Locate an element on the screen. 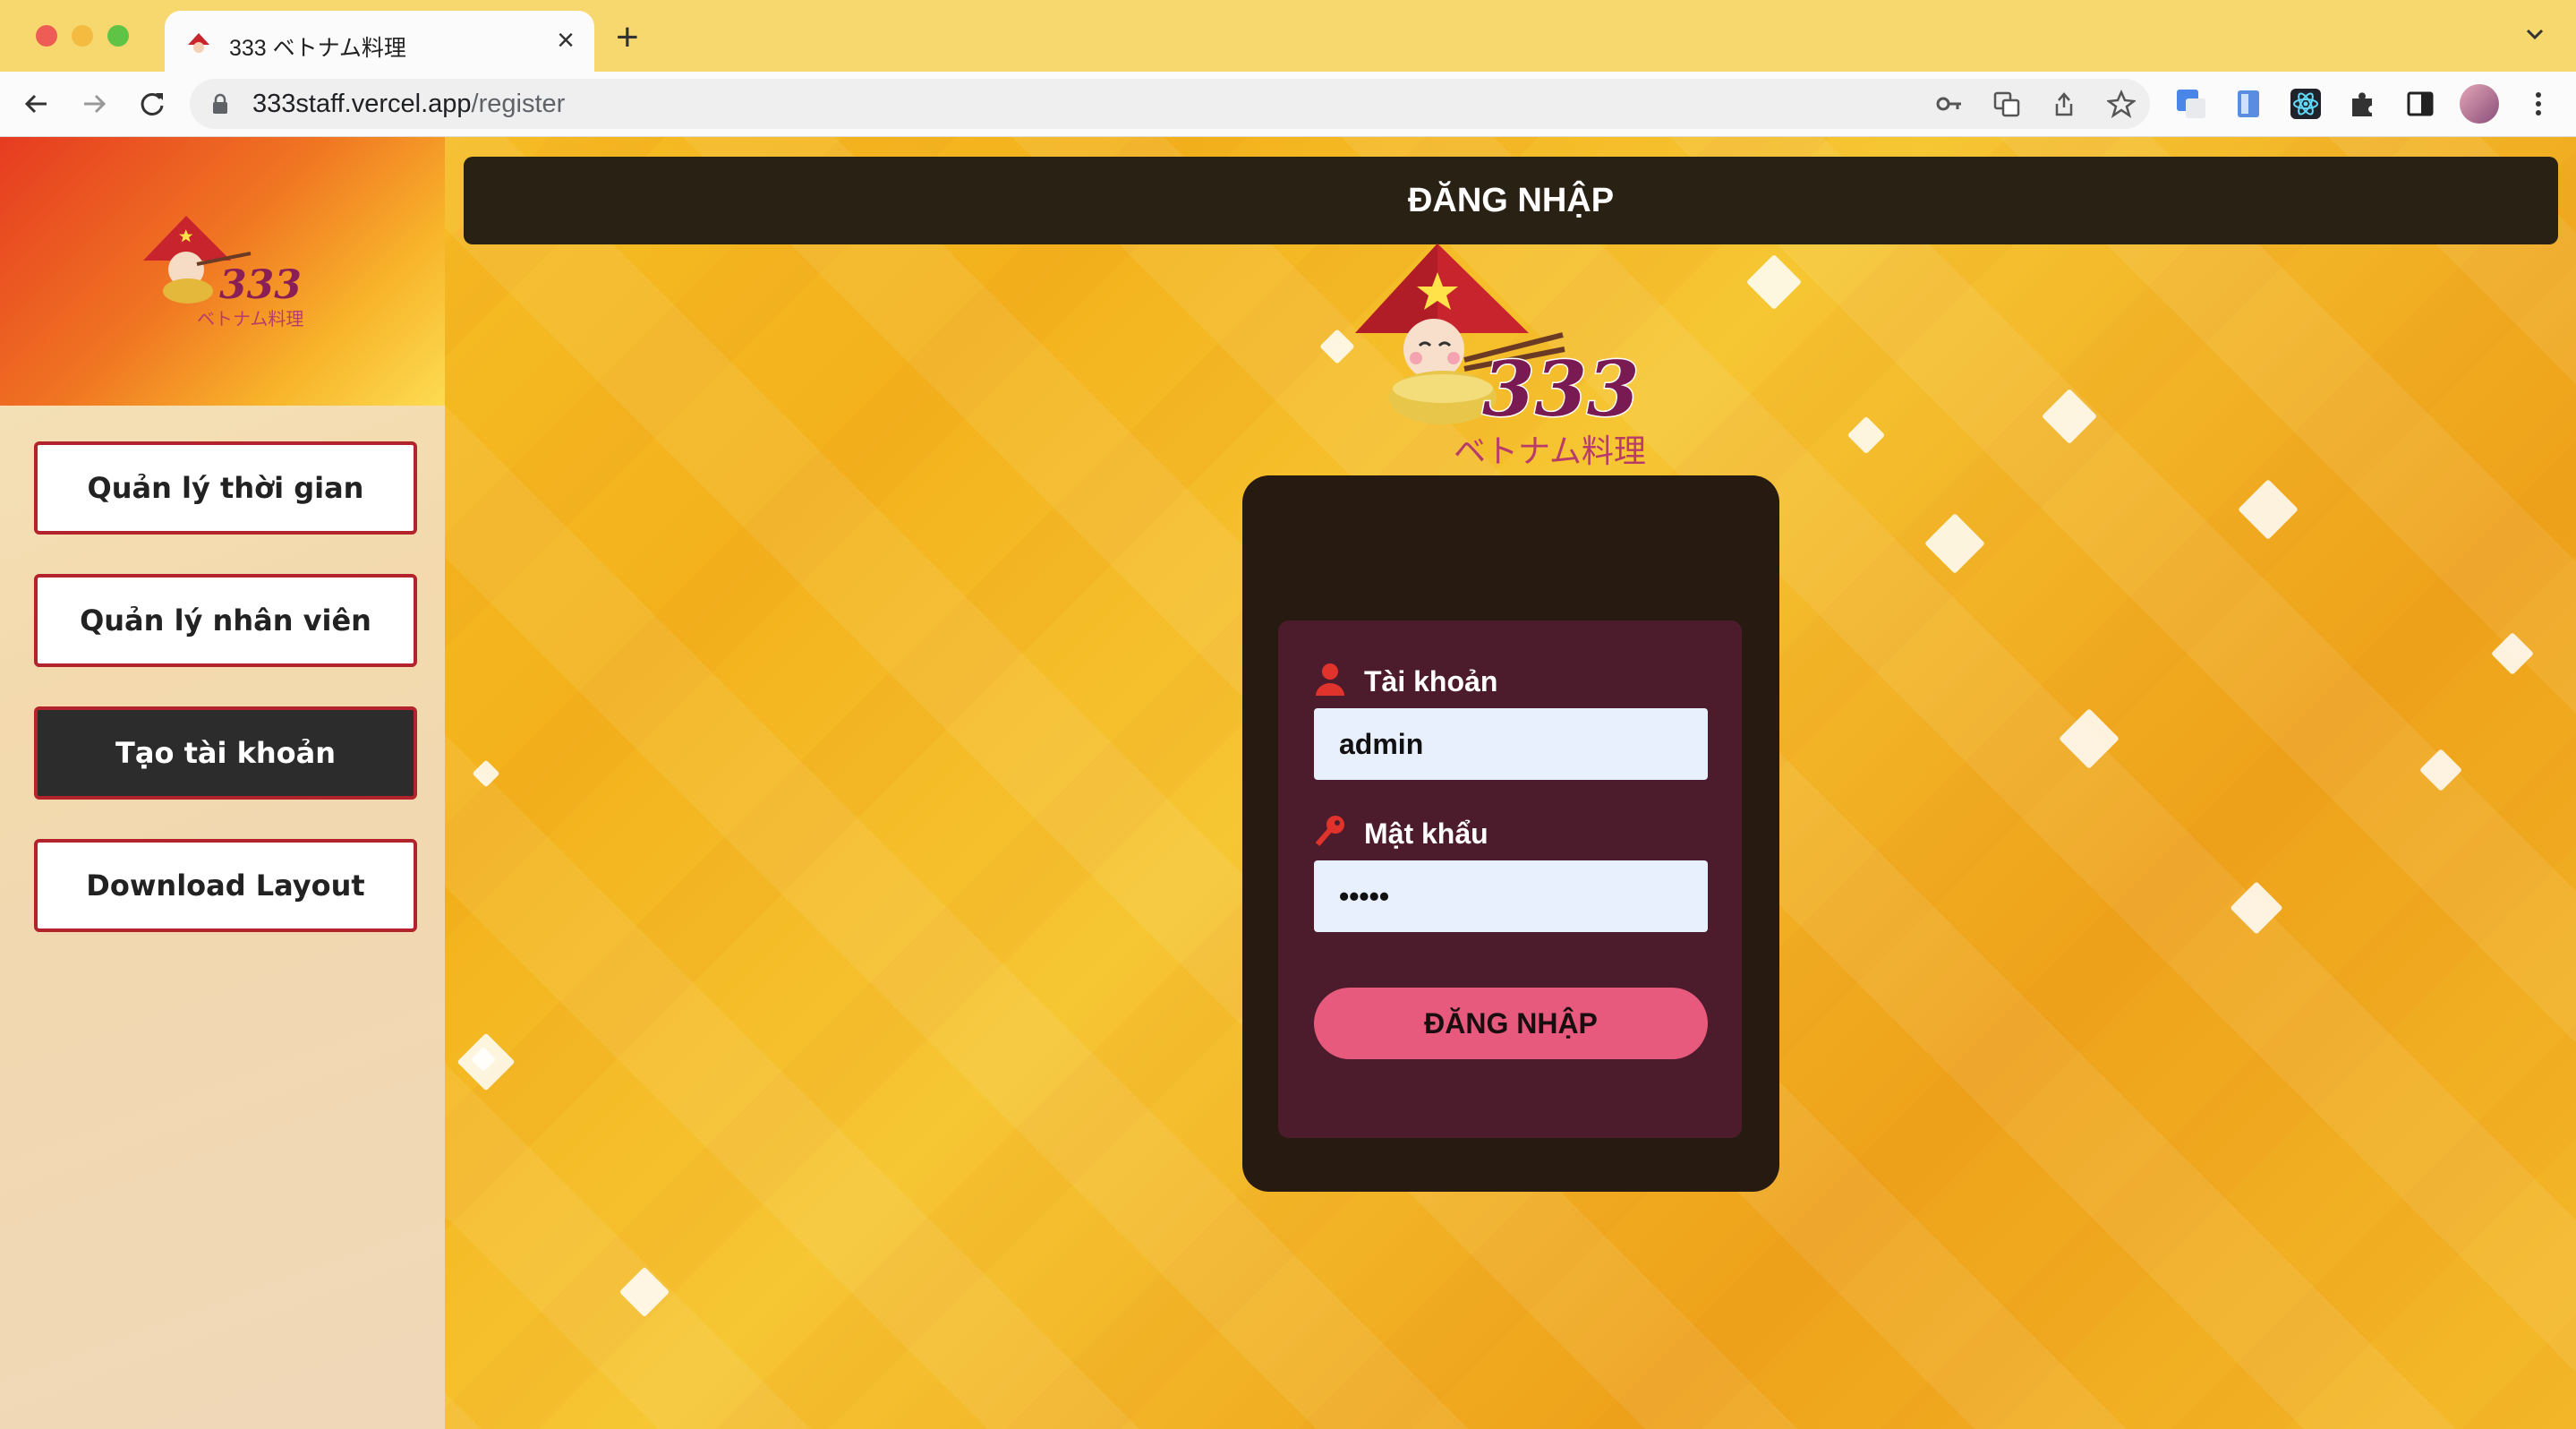  login-card: Tài khoản Mật khẩu ĐĂNG NHẬP is located at coordinates (1510, 833).